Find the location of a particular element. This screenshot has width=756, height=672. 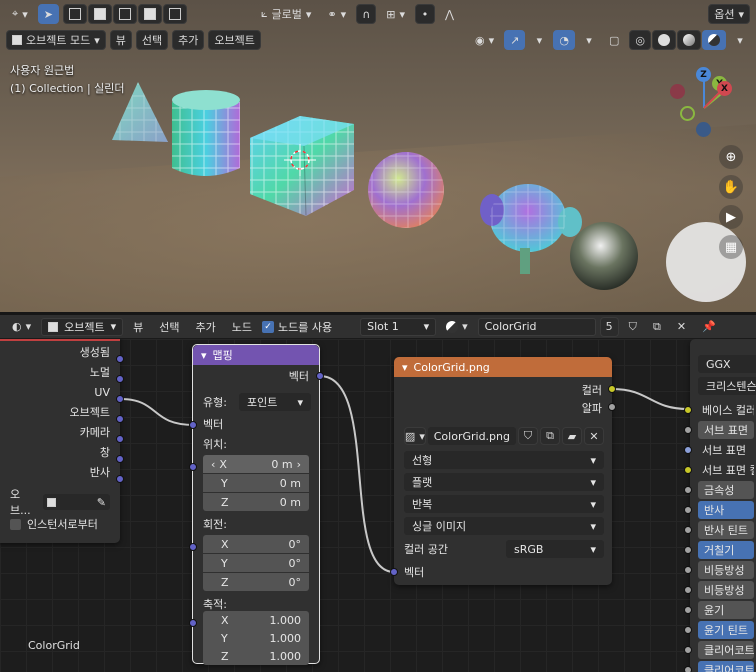

pan-button: ✋ is located at coordinates (731, 187).